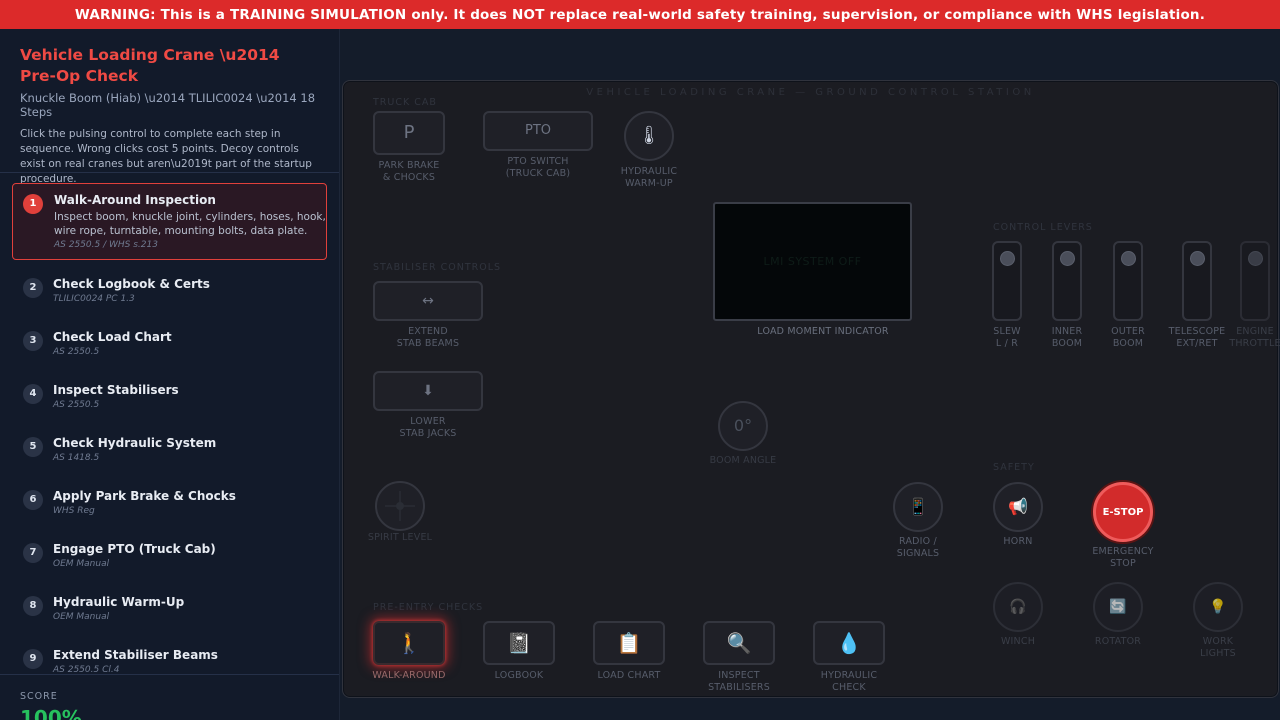 This screenshot has height=720, width=1280. I want to click on droplet-icon: 💧, so click(849, 643).